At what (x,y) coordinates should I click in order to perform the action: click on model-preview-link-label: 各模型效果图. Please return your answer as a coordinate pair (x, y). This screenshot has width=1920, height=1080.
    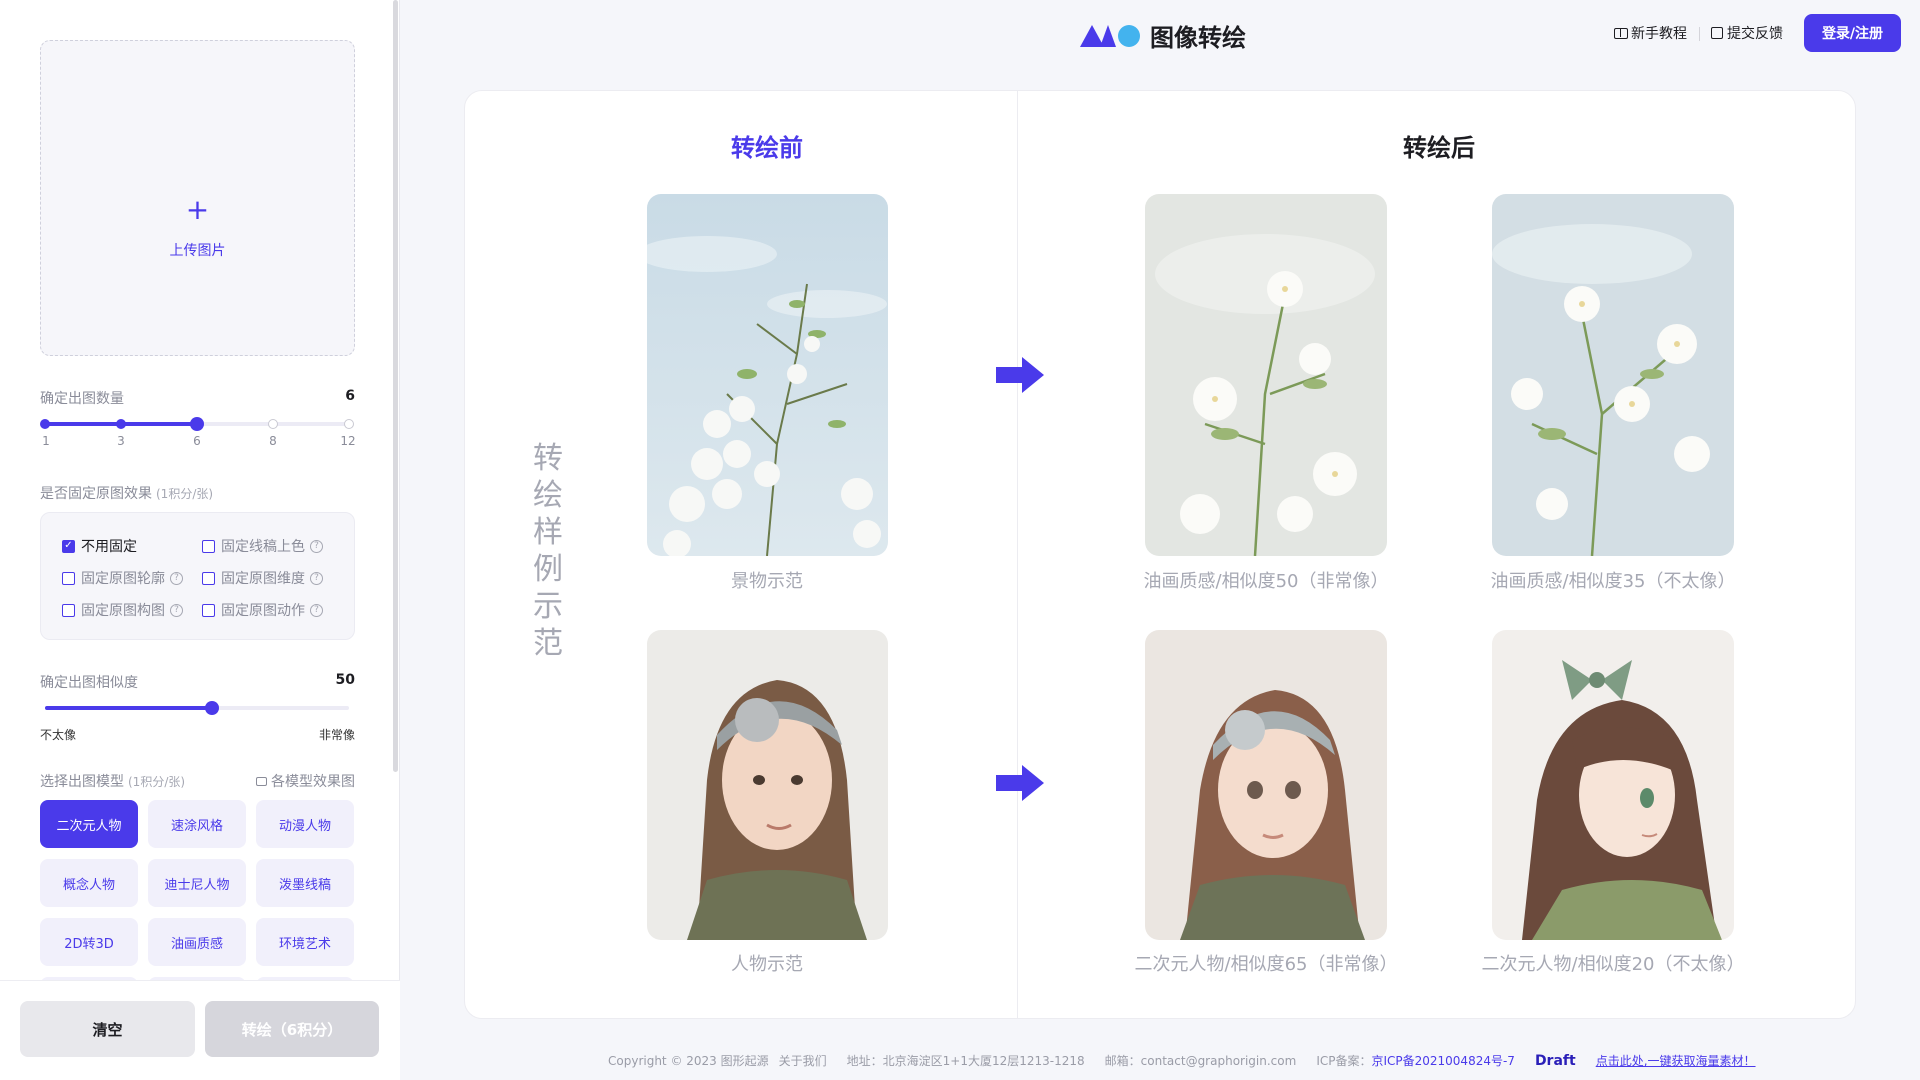
    Looking at the image, I should click on (313, 782).